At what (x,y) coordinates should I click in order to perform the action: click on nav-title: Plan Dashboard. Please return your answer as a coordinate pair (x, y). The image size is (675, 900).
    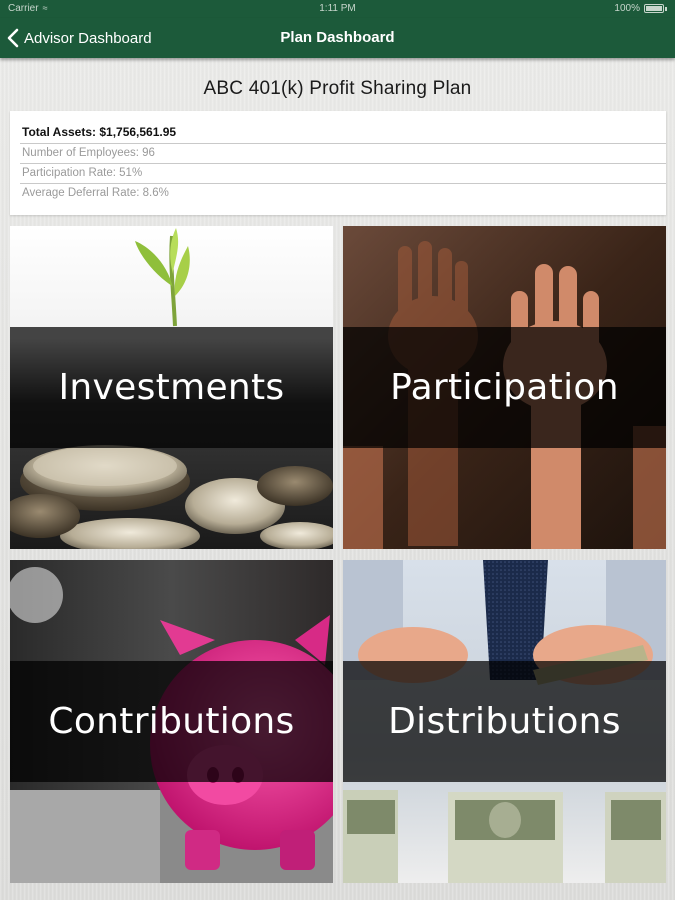
    Looking at the image, I should click on (337, 37).